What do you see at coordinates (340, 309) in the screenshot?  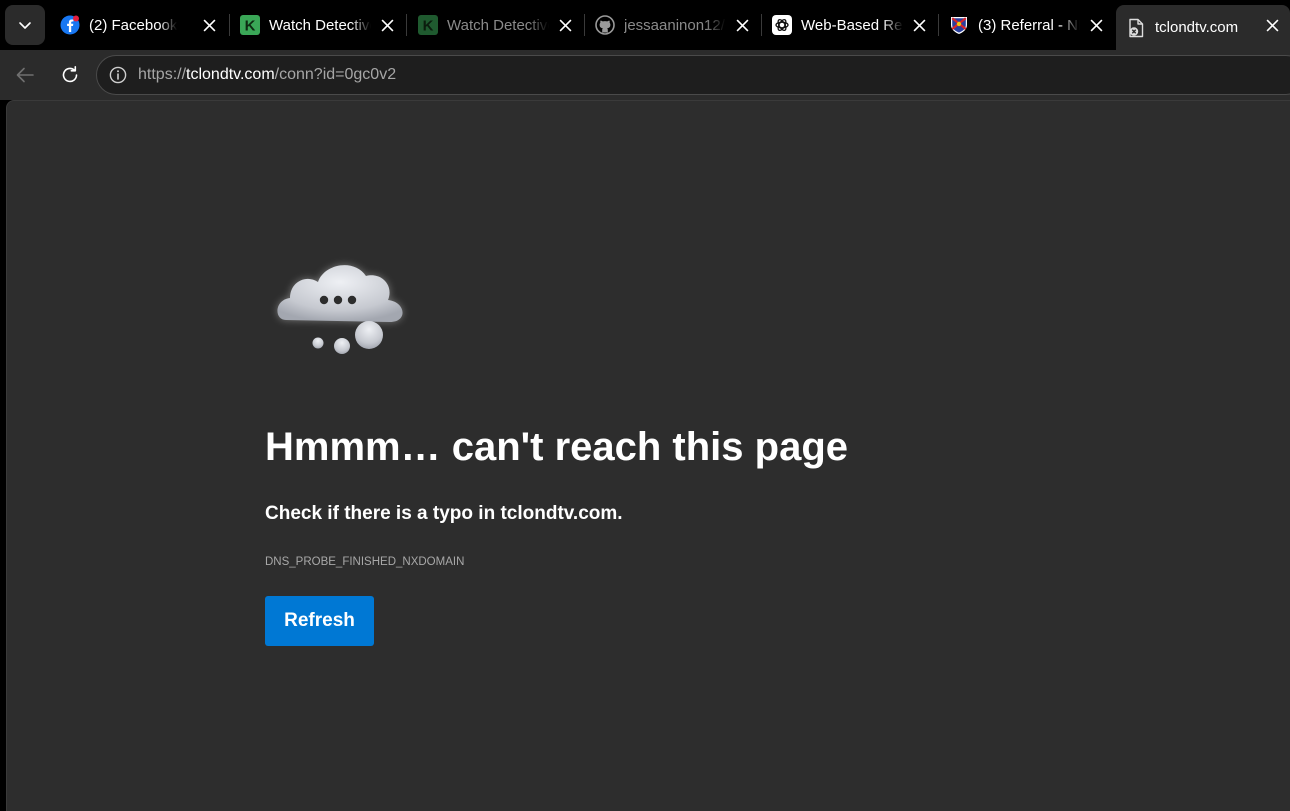 I see `cloud-thinking-icon` at bounding box center [340, 309].